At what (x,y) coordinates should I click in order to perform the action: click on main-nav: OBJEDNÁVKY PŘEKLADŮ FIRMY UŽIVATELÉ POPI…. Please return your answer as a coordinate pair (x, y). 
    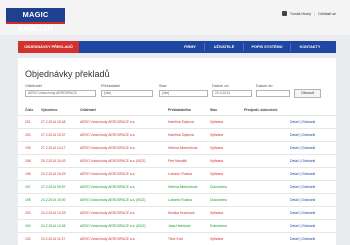
    Looking at the image, I should click on (177, 47).